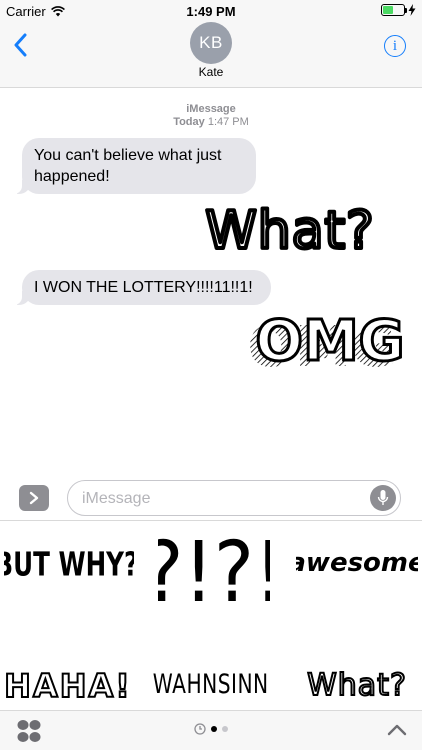 The width and height of the screenshot is (422, 750). Describe the element at coordinates (211, 109) in the screenshot. I see `service-label: iMessage` at that location.